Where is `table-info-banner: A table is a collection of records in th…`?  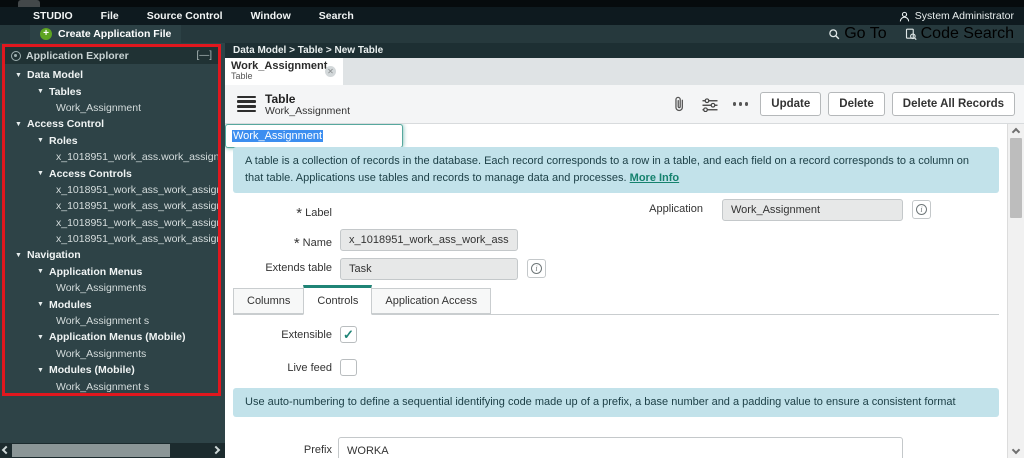
table-info-banner: A table is a collection of records in th… is located at coordinates (616, 170).